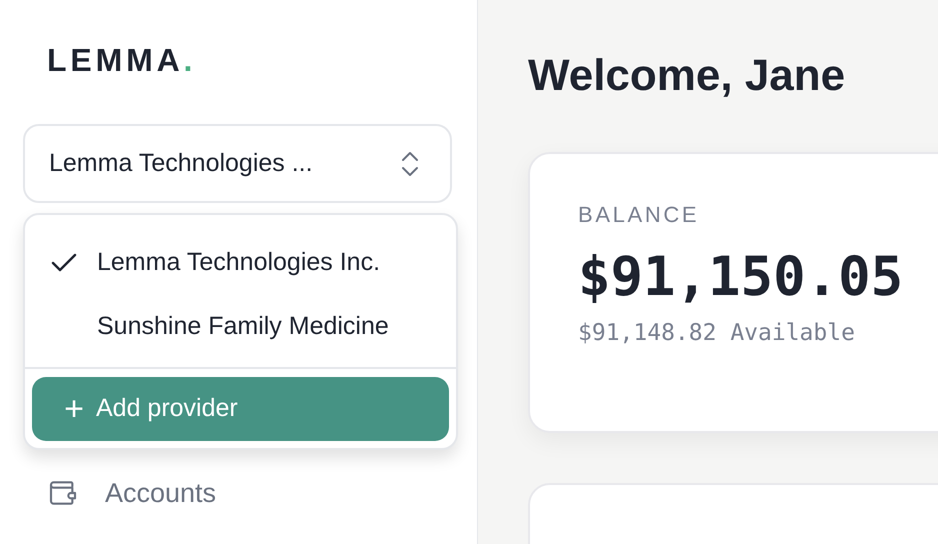 The image size is (938, 544). I want to click on available-amount: $91,148.82 Available, so click(717, 333).